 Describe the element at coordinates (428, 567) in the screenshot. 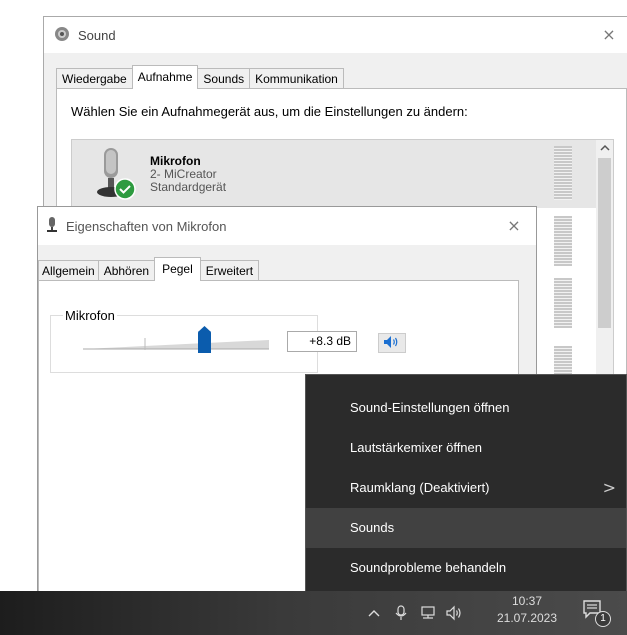

I see `menu-item-label: Soundprobleme behandeln` at that location.